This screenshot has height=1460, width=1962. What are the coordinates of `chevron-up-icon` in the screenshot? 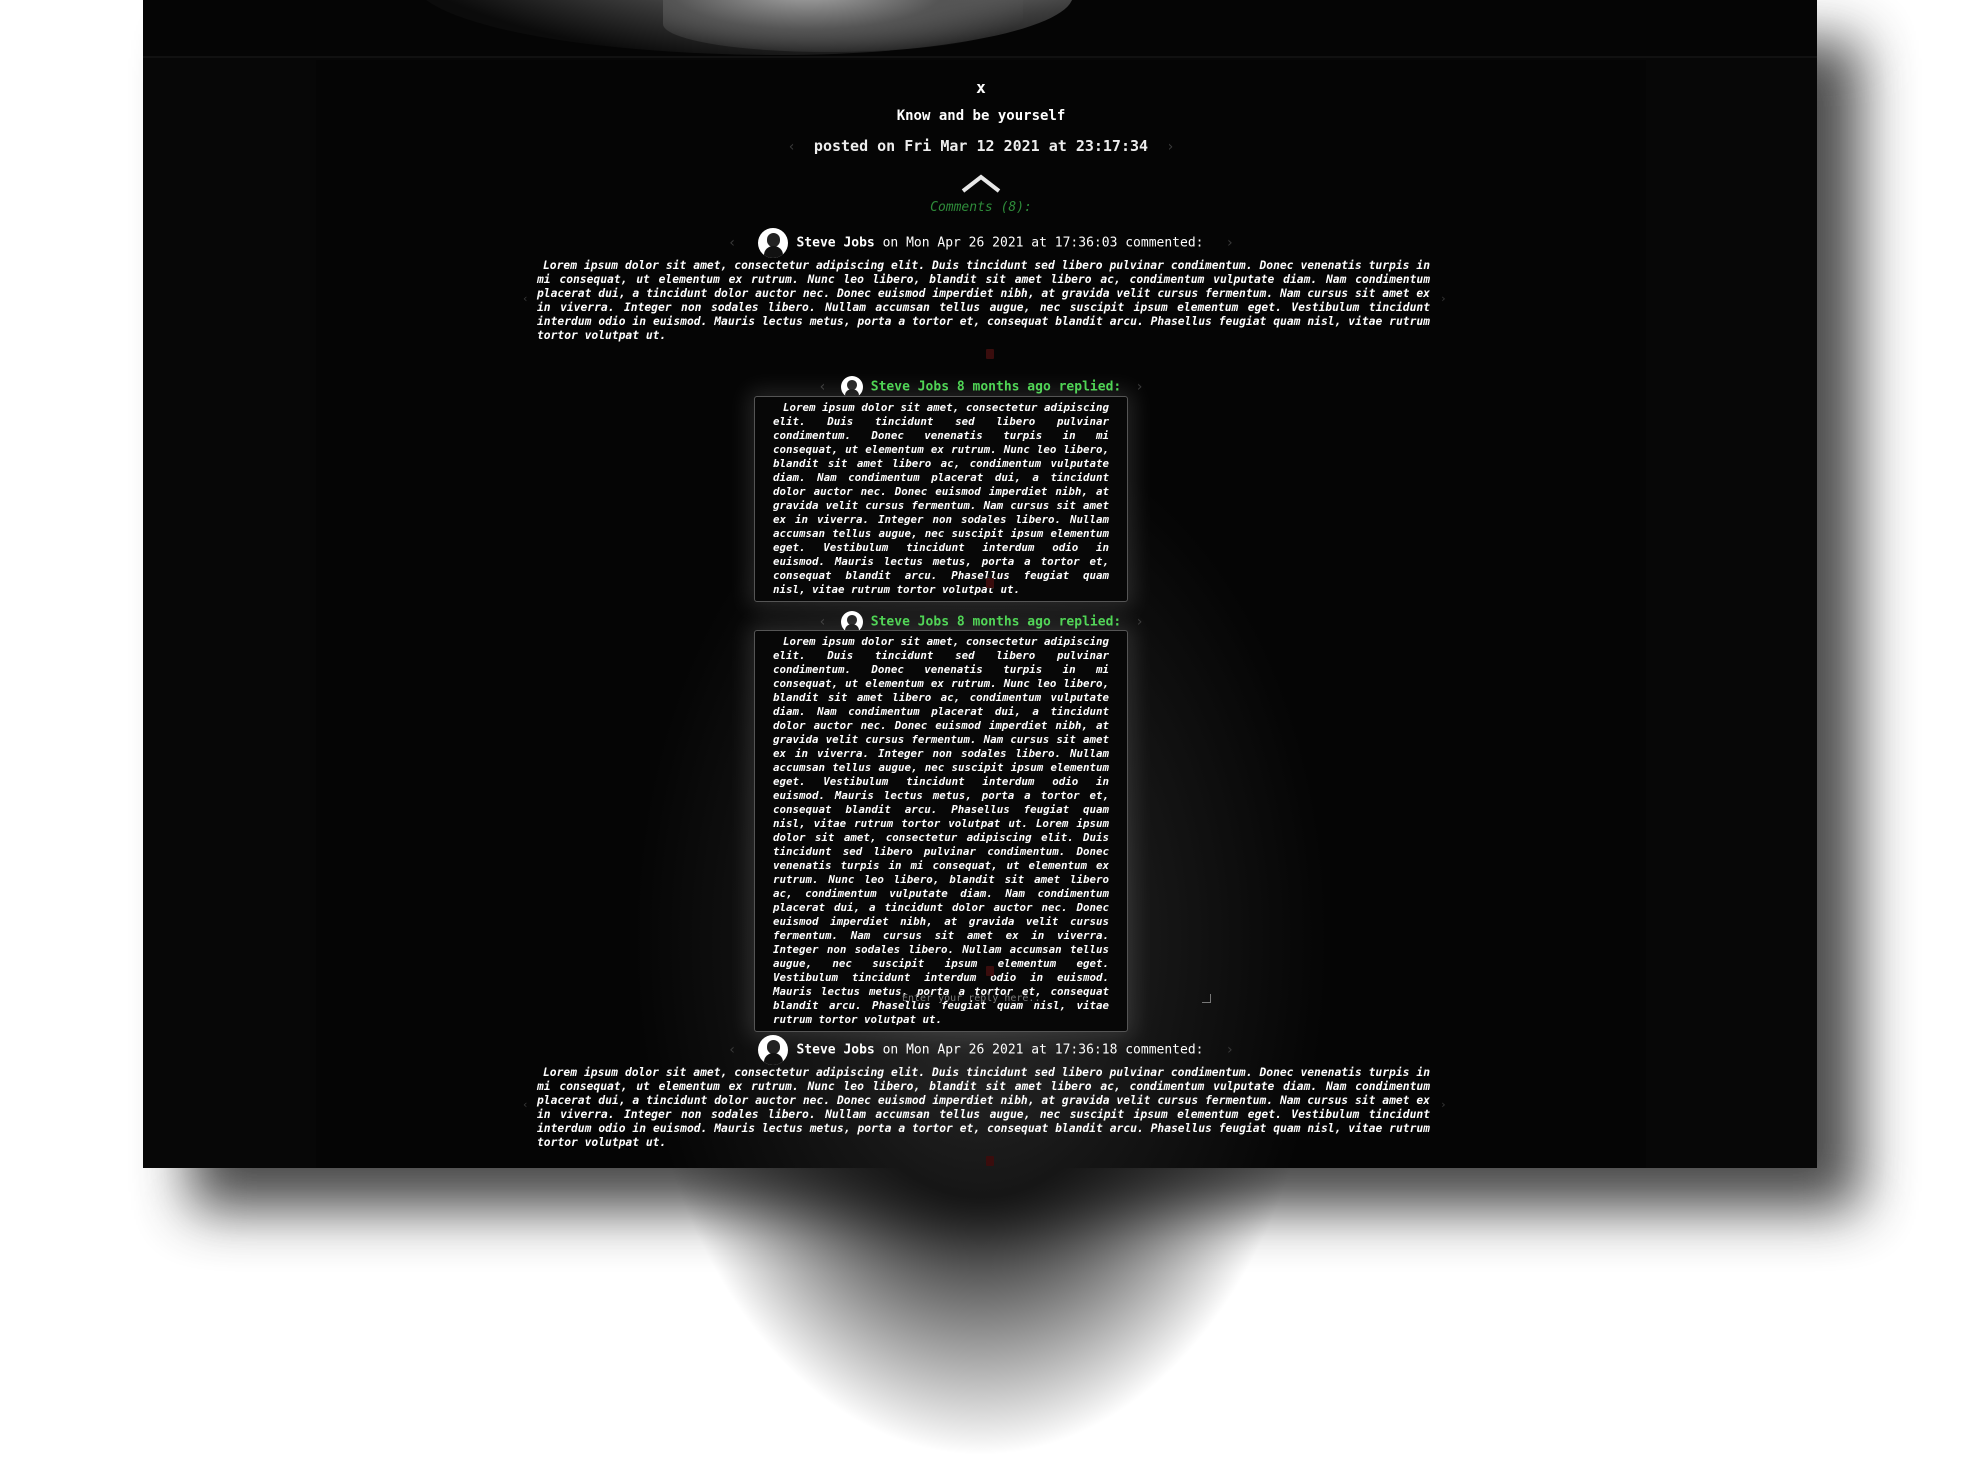 It's located at (981, 183).